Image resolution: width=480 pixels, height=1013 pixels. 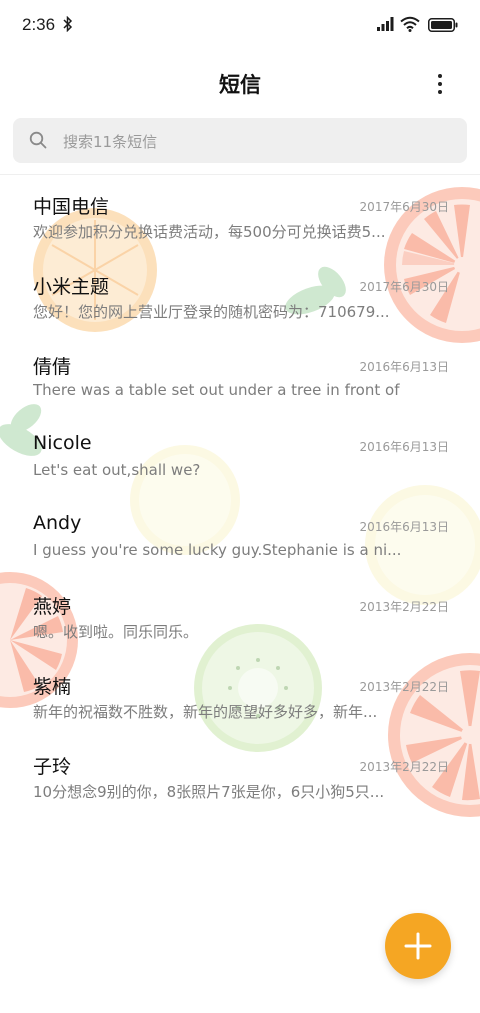 I want to click on more-options-button, so click(x=440, y=84).